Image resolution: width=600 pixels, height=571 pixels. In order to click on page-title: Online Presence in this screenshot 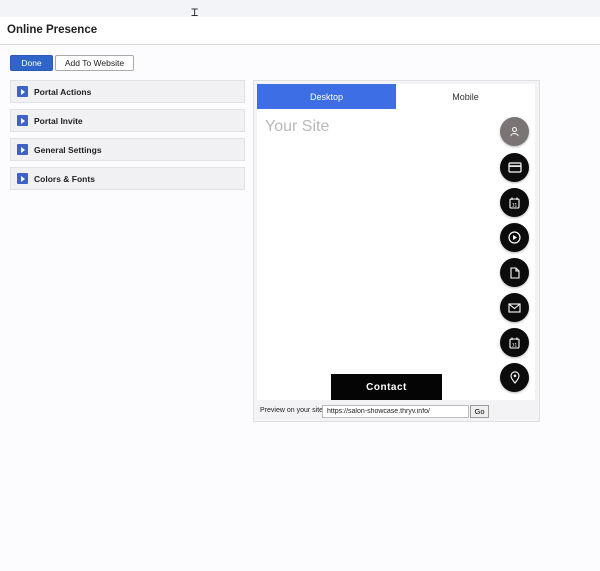, I will do `click(52, 30)`.